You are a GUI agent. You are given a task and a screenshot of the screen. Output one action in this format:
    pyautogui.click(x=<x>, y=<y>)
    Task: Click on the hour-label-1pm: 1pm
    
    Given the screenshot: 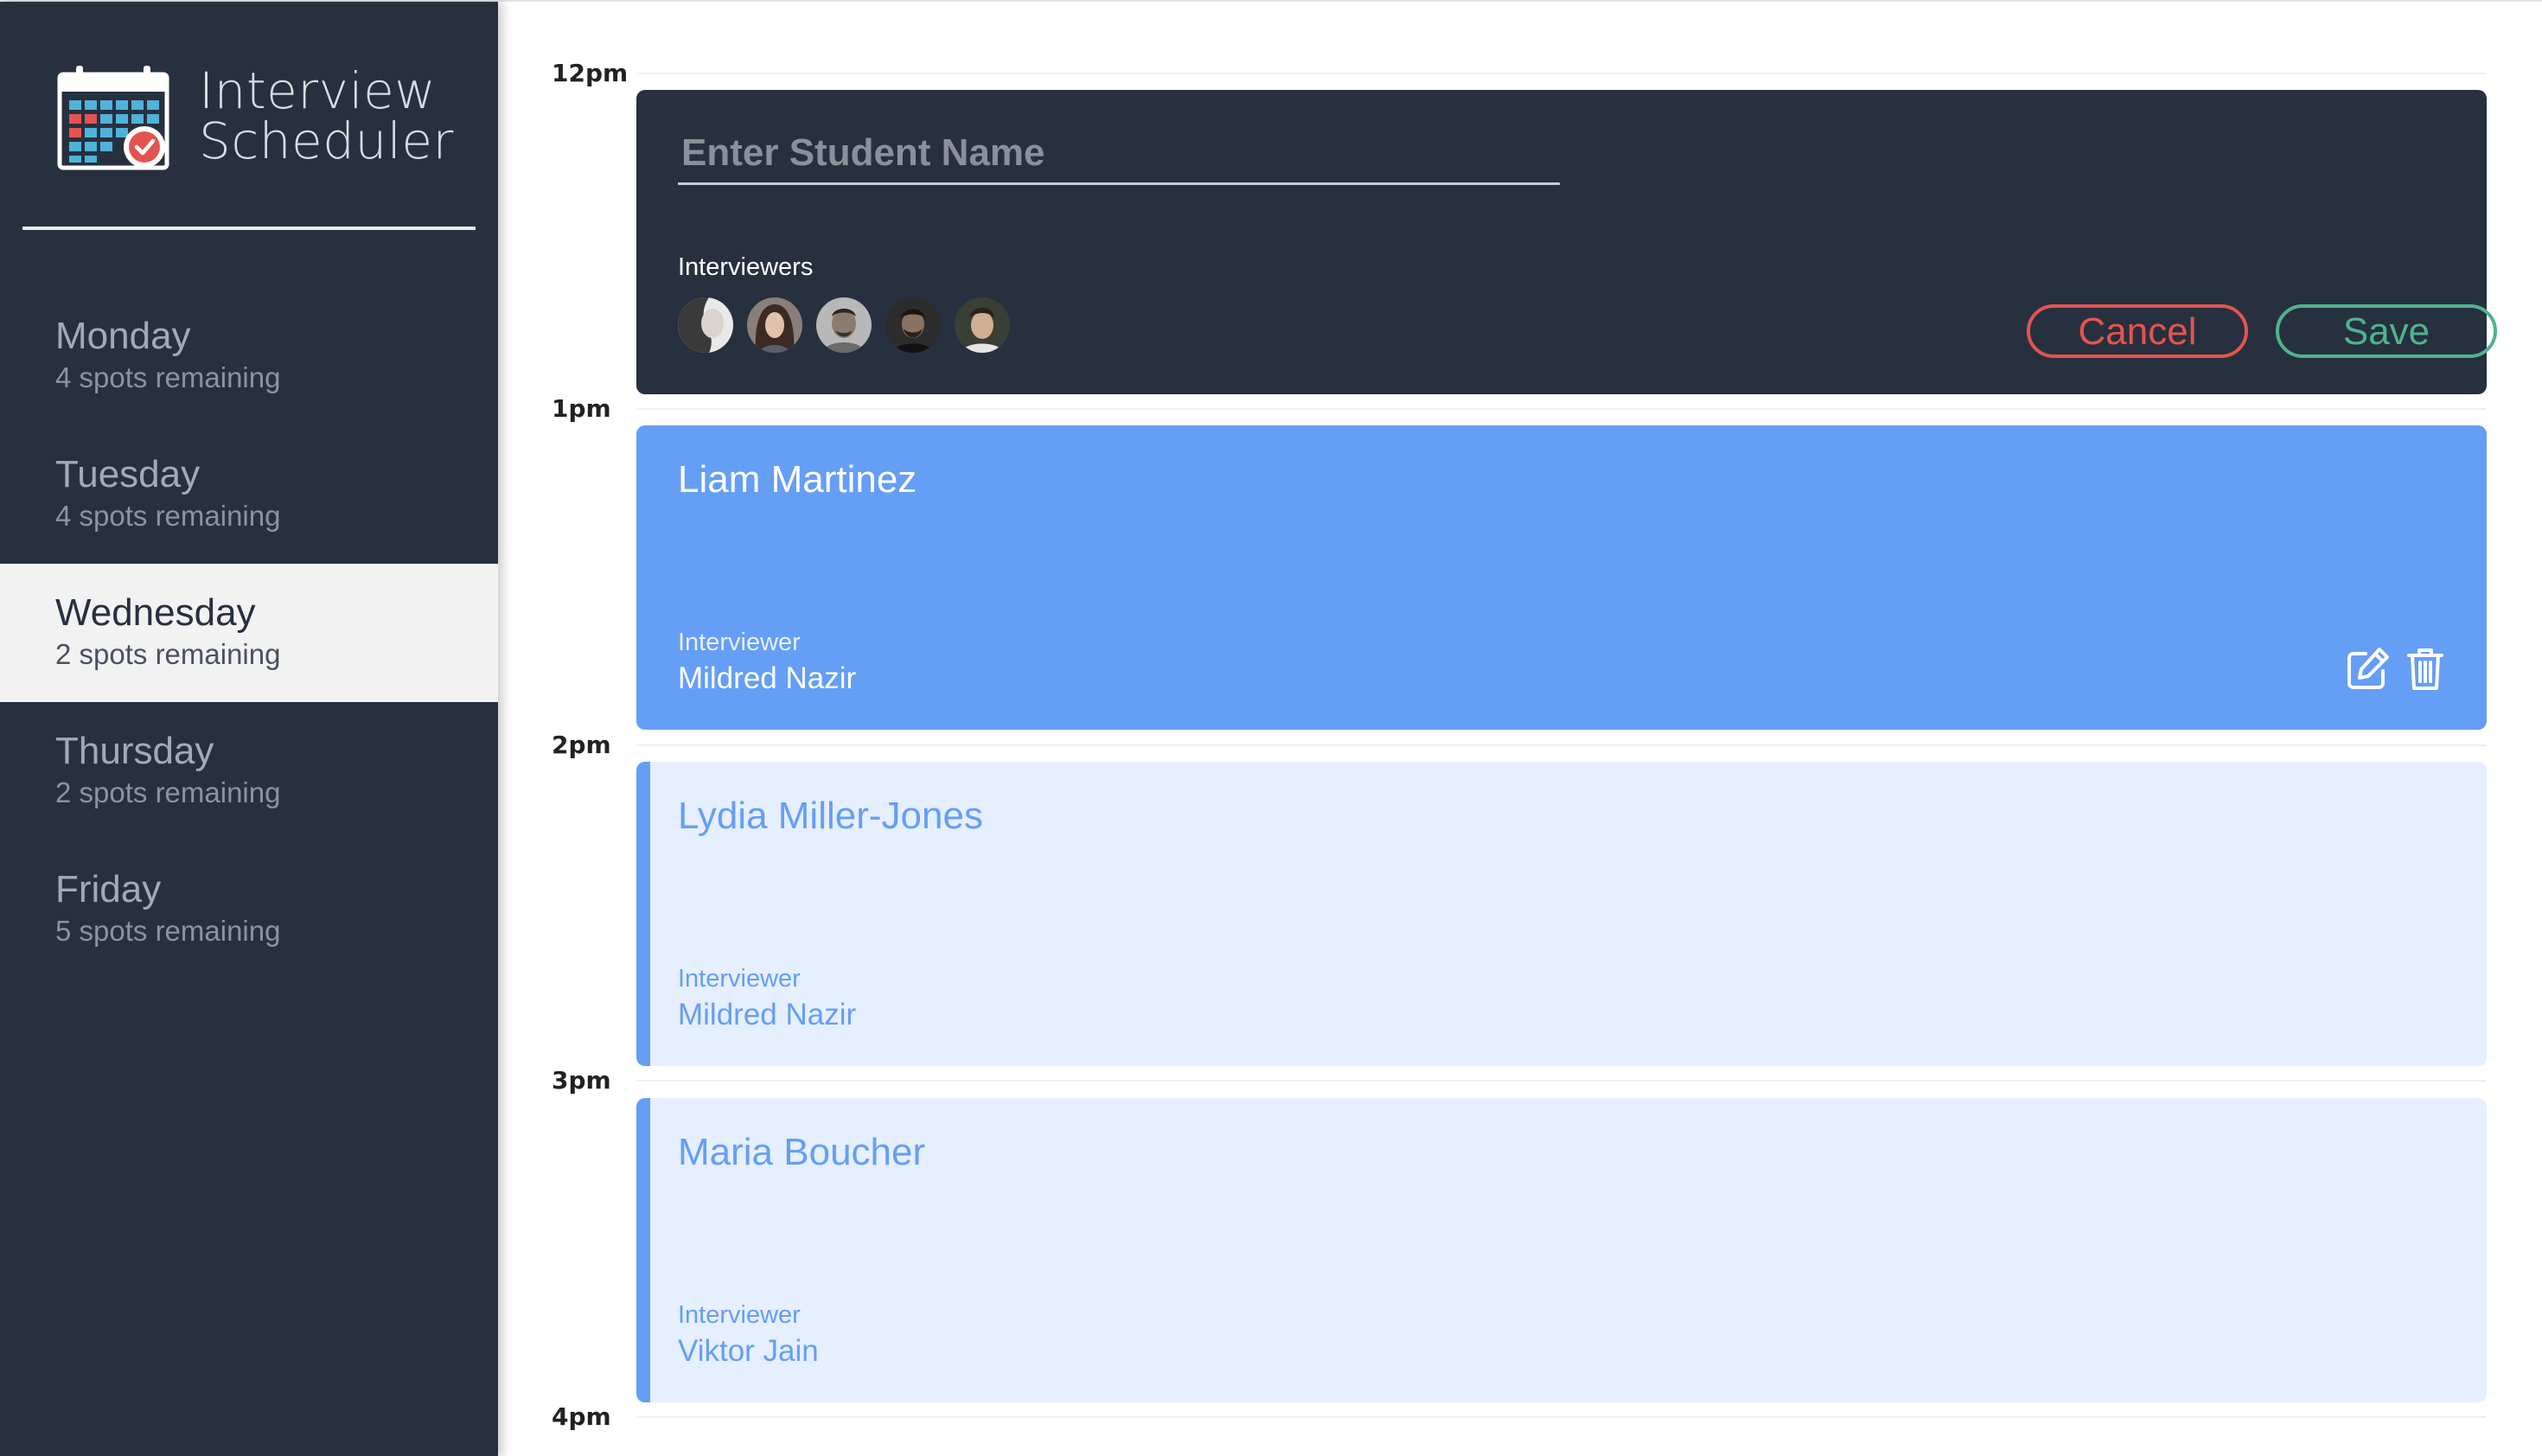 What is the action you would take?
    pyautogui.click(x=581, y=409)
    